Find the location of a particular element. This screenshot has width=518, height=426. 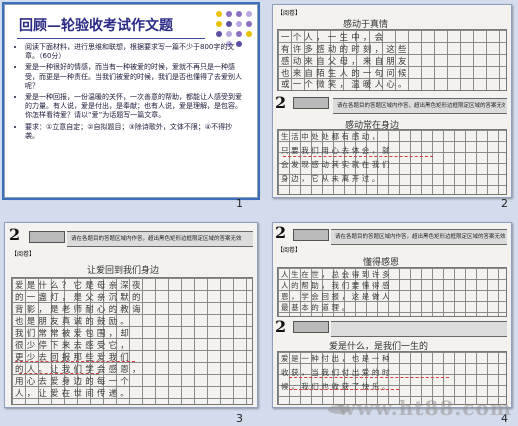

handwriting-line: 也是朋友真诚的鼓励。 is located at coordinates (74, 322).